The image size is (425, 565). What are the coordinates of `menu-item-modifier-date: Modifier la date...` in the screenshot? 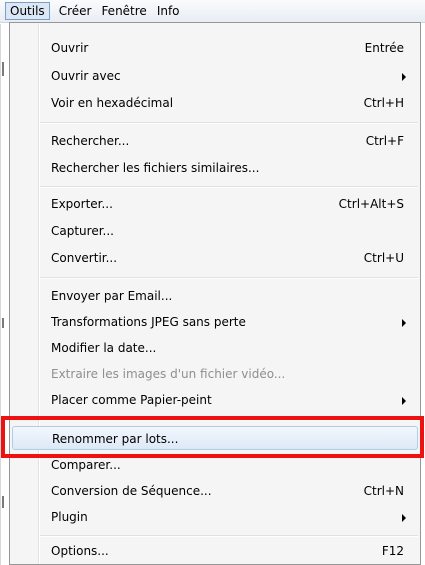 It's located at (215, 348).